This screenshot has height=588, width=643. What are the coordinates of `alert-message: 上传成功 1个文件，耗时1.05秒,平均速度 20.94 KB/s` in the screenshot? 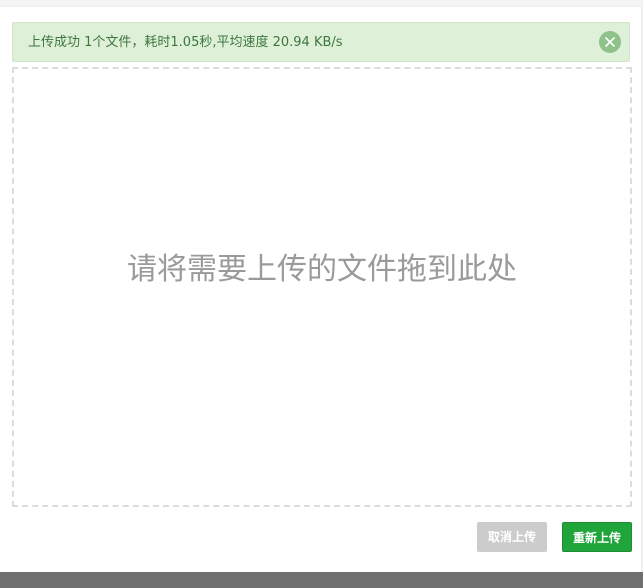 It's located at (185, 42).